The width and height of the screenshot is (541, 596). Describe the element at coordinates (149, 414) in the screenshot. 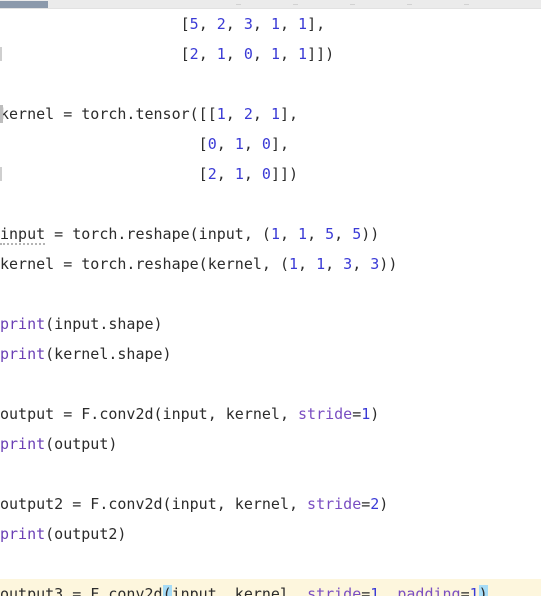

I see `code-token-plain: output = F.conv2d(input, kernel,` at that location.